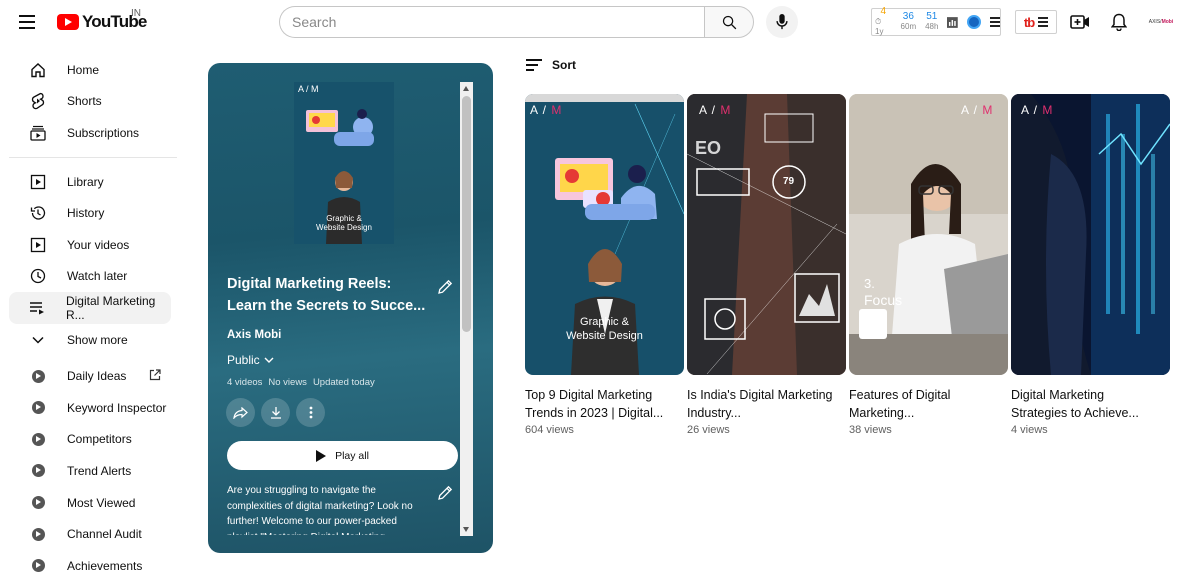 The width and height of the screenshot is (1200, 572). I want to click on library-icon, so click(38, 182).